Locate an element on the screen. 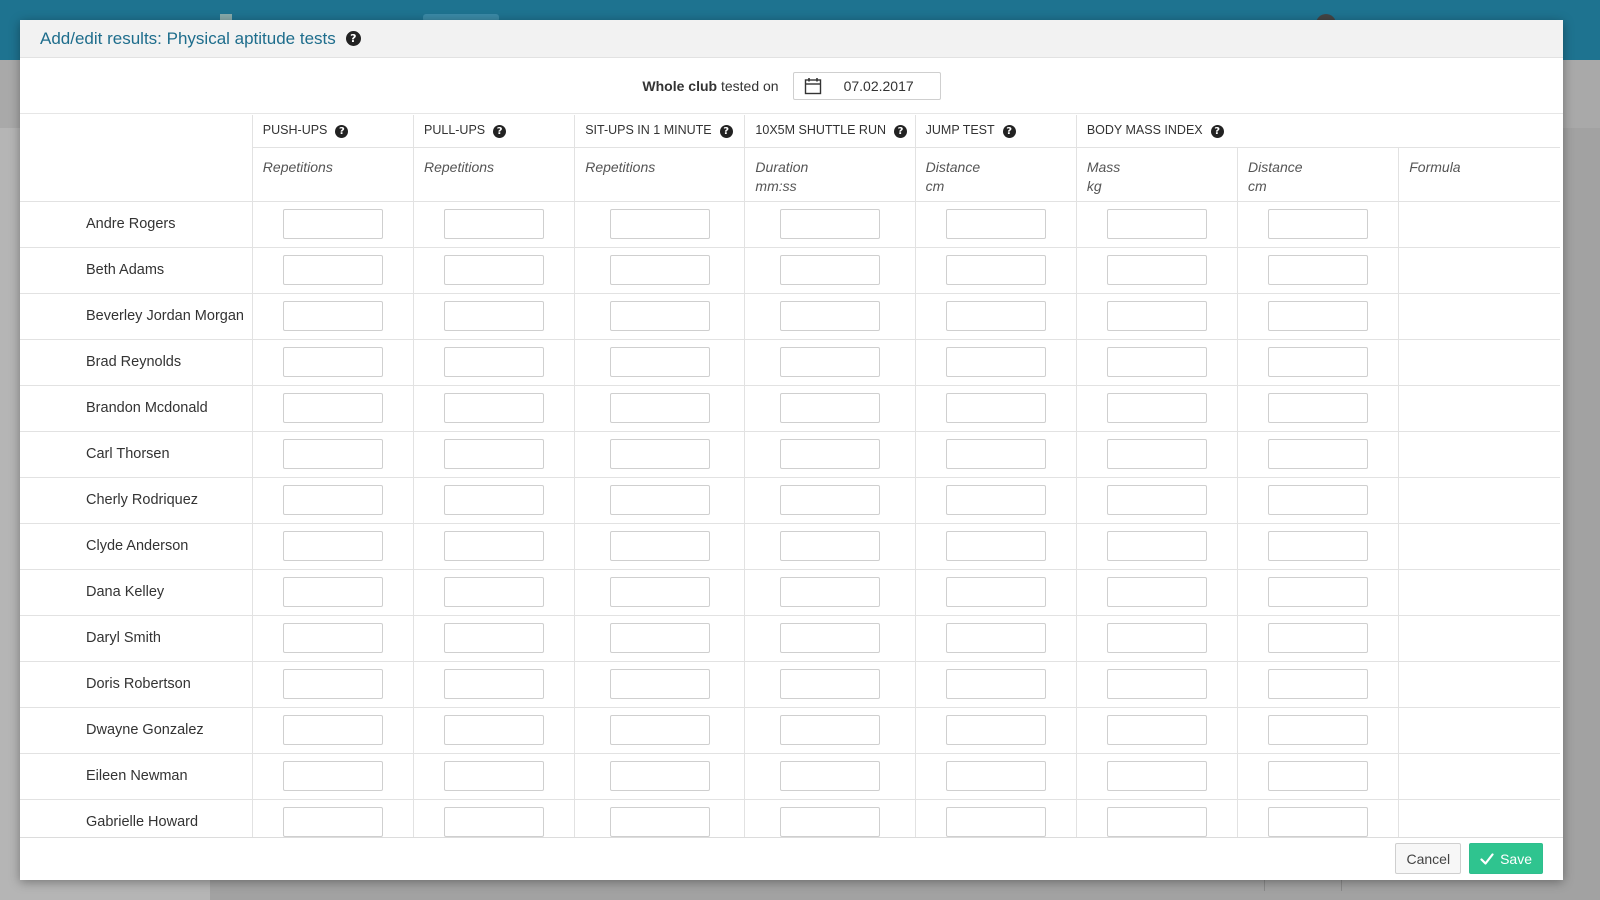 The width and height of the screenshot is (1600, 900). test-date-field: 07.02.2017 is located at coordinates (866, 85).